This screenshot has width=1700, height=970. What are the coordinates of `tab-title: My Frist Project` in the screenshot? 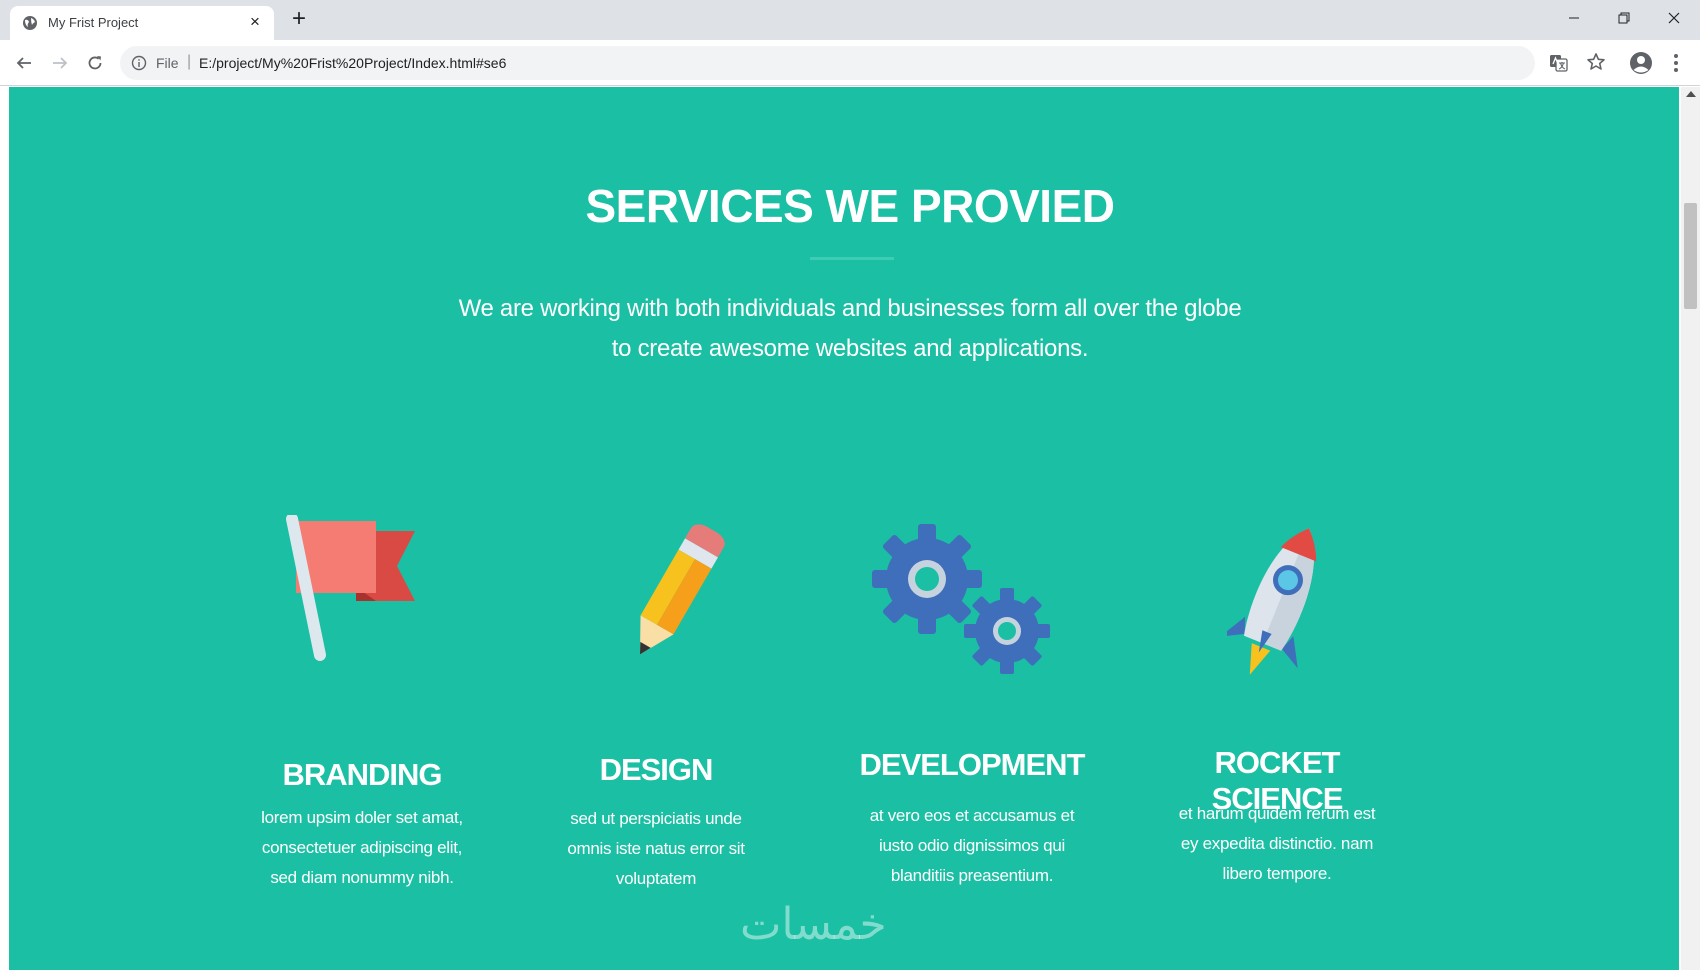 It's located at (93, 22).